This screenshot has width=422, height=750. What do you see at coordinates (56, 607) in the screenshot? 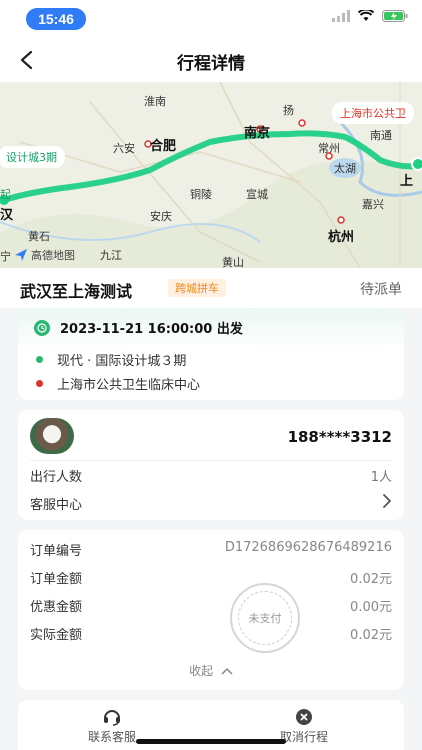
I see `discount-label: 优惠金额` at bounding box center [56, 607].